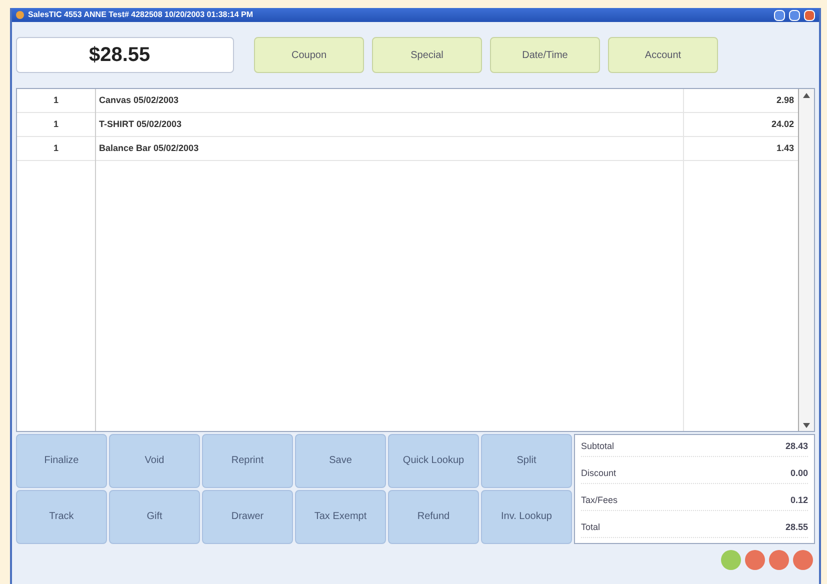 This screenshot has width=827, height=584. What do you see at coordinates (149, 148) in the screenshot?
I see `description-cell-text: Balance Bar 05/02/2003` at bounding box center [149, 148].